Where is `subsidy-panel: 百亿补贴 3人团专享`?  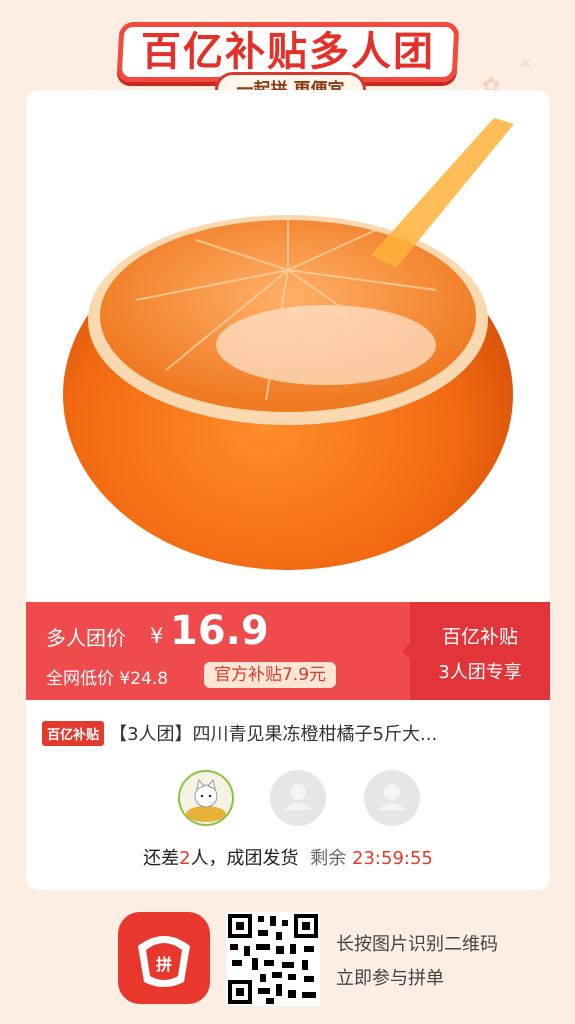 subsidy-panel: 百亿补贴 3人团专享 is located at coordinates (476, 651).